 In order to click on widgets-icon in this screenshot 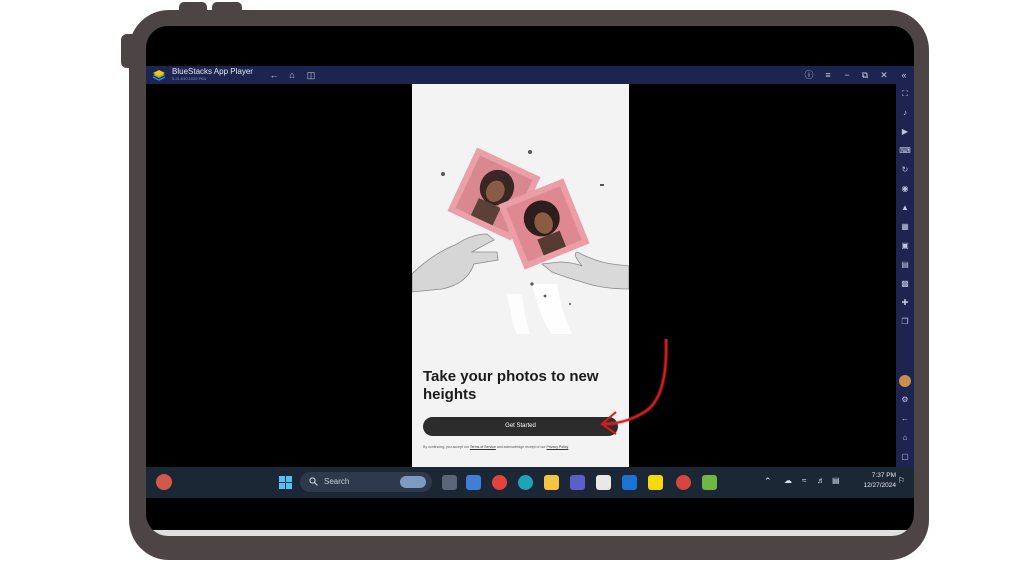, I will do `click(473, 482)`.